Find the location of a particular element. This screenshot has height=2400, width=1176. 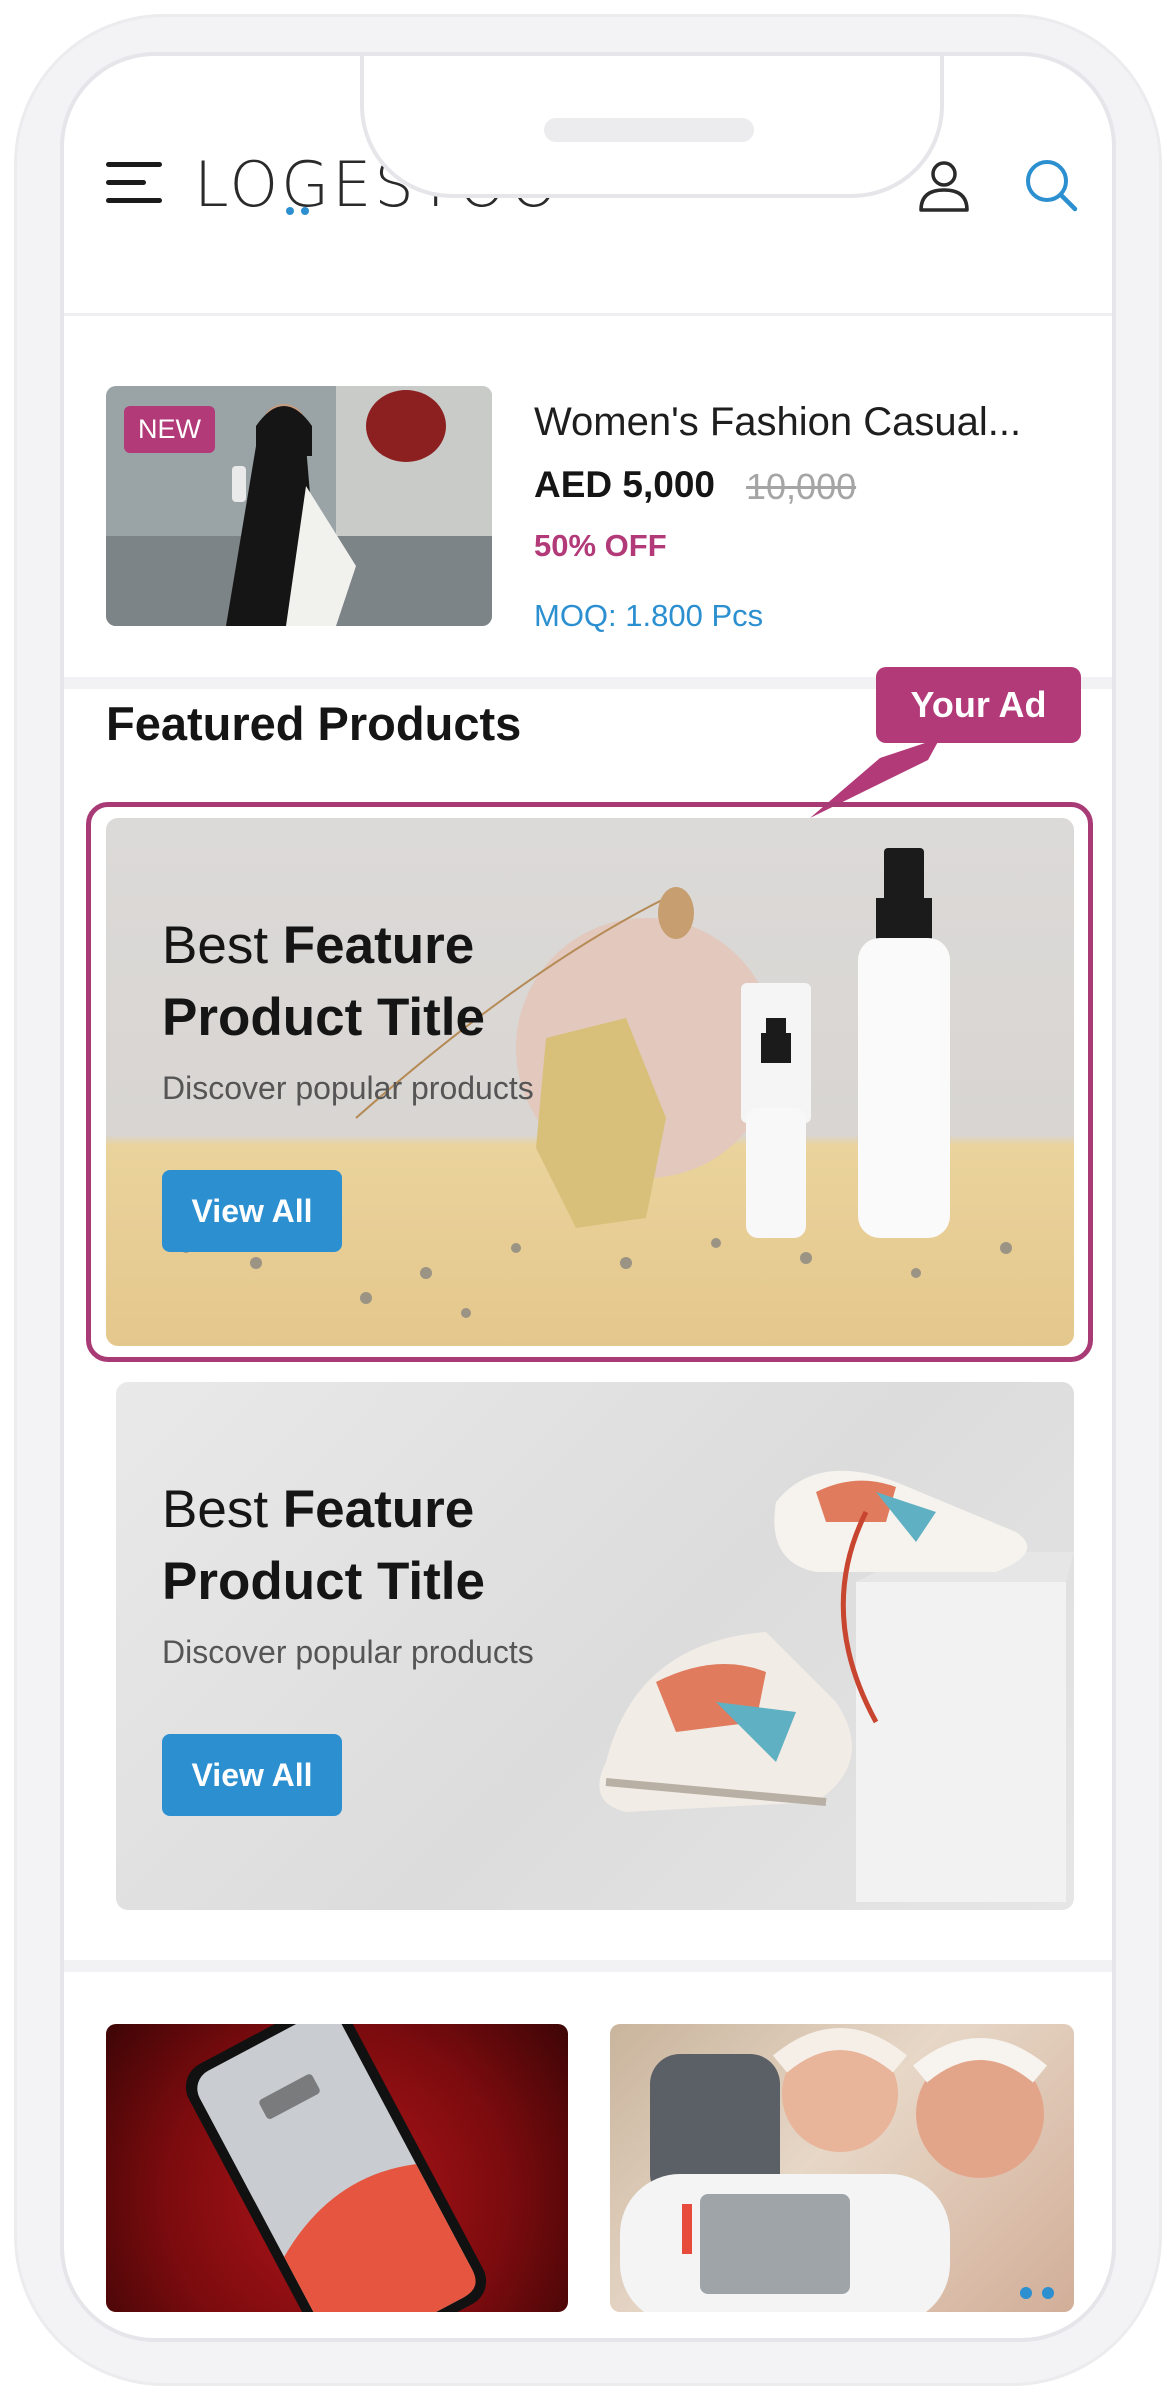

hamburger-menu-icon is located at coordinates (134, 183).